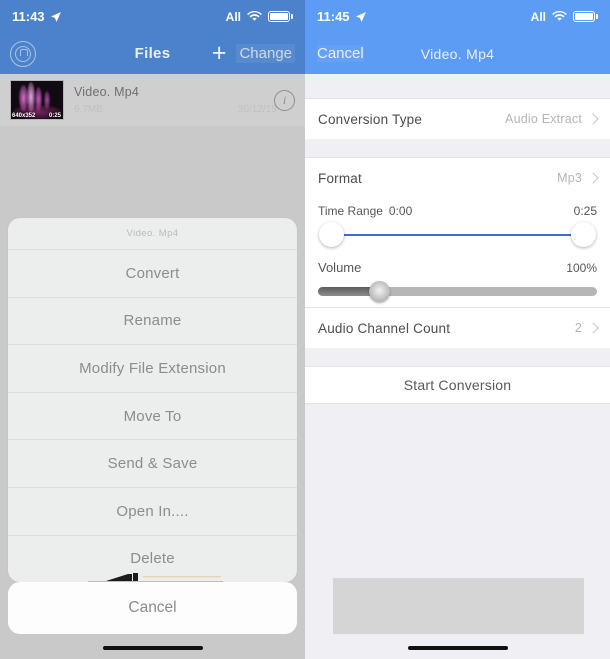 Image resolution: width=610 pixels, height=659 pixels. What do you see at coordinates (457, 86) in the screenshot?
I see `section-gap-top` at bounding box center [457, 86].